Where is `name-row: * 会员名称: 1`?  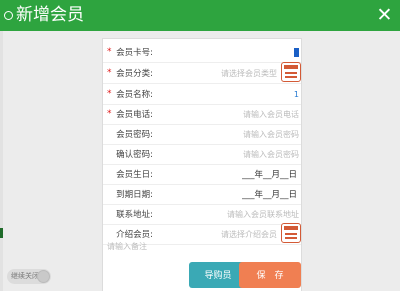
name-row: * 会员名称: 1 is located at coordinates (202, 95).